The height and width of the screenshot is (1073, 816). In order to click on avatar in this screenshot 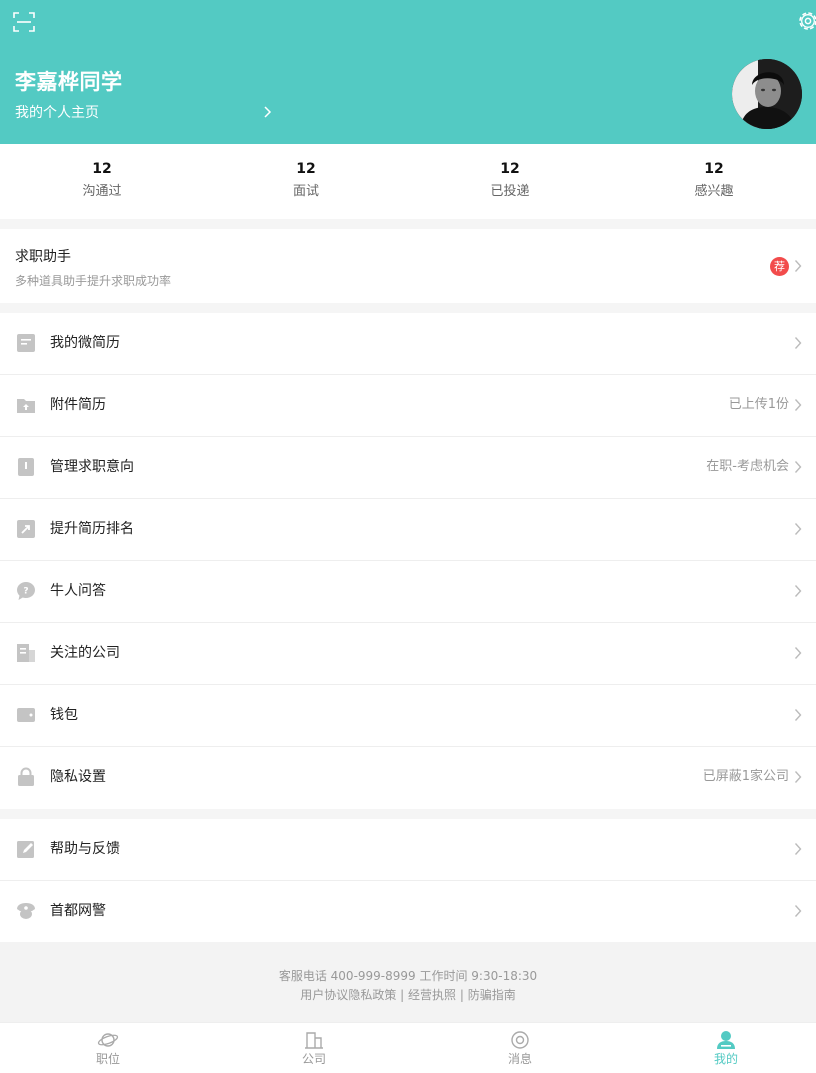, I will do `click(767, 94)`.